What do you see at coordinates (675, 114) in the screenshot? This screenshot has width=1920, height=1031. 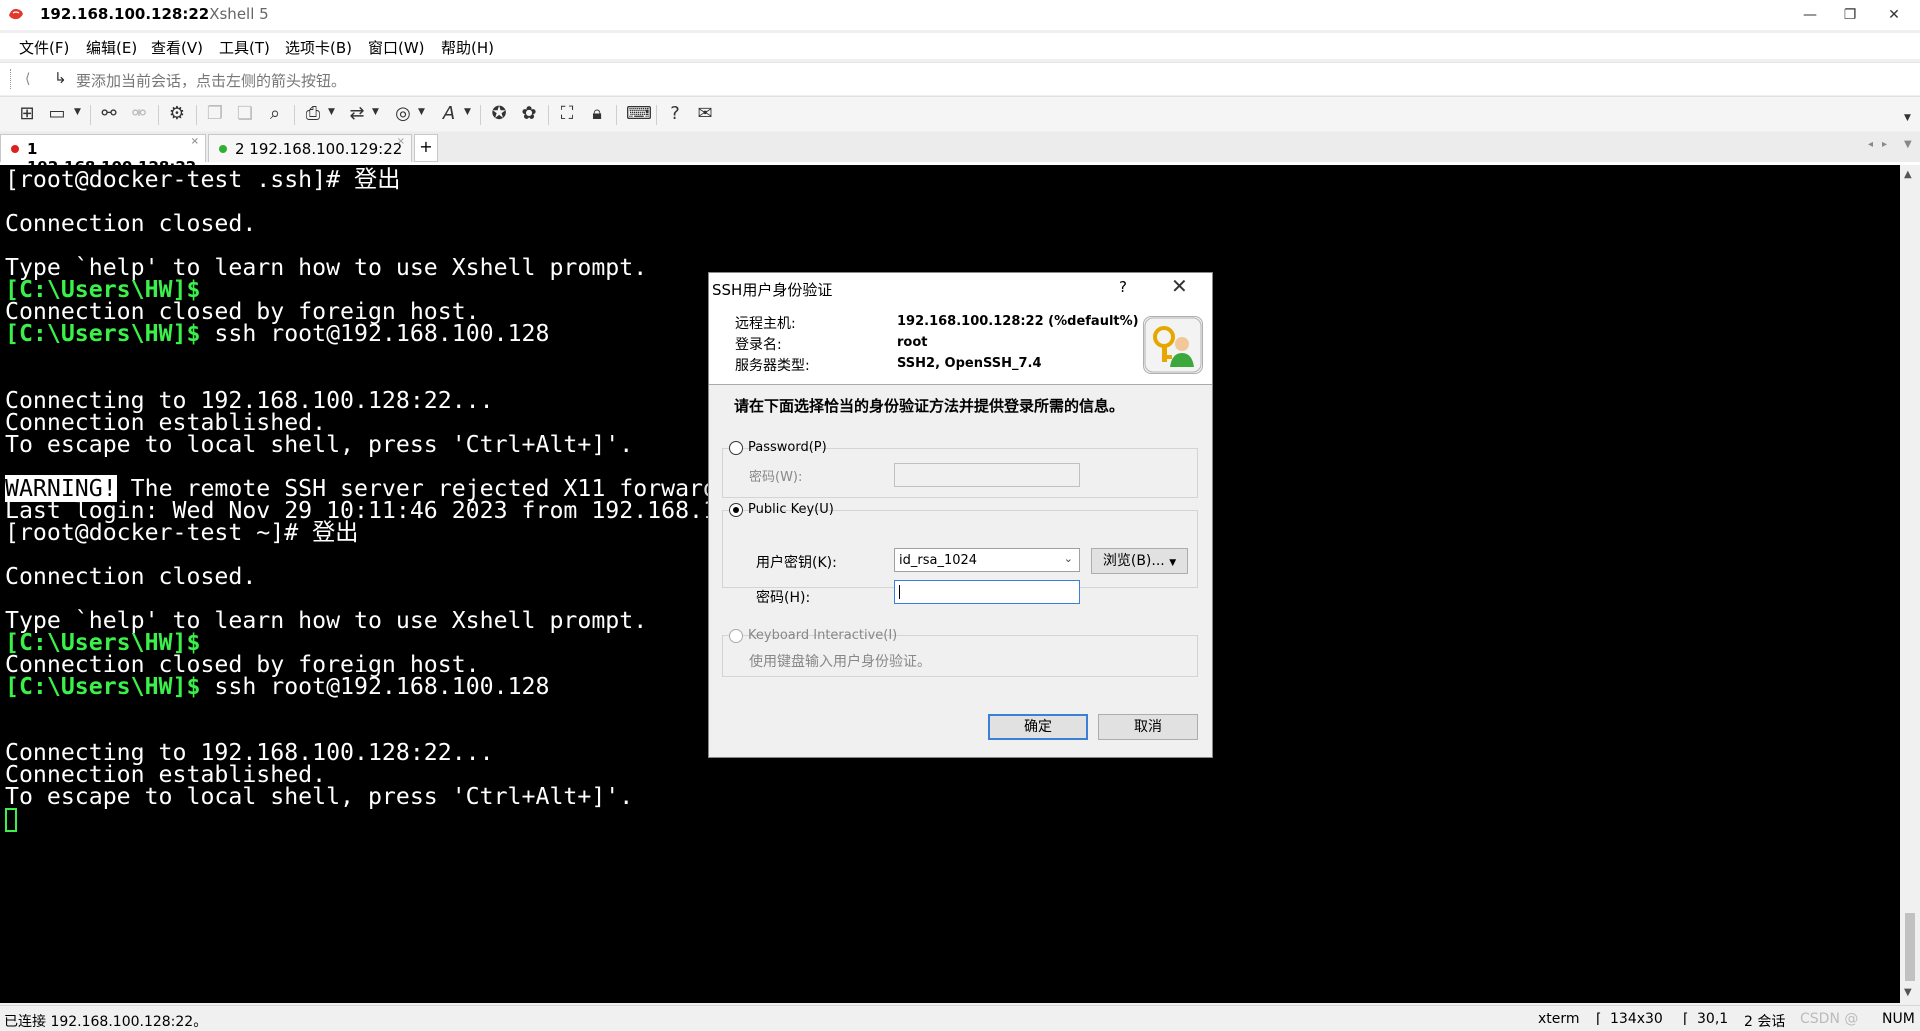 I see `help-icon: ?` at bounding box center [675, 114].